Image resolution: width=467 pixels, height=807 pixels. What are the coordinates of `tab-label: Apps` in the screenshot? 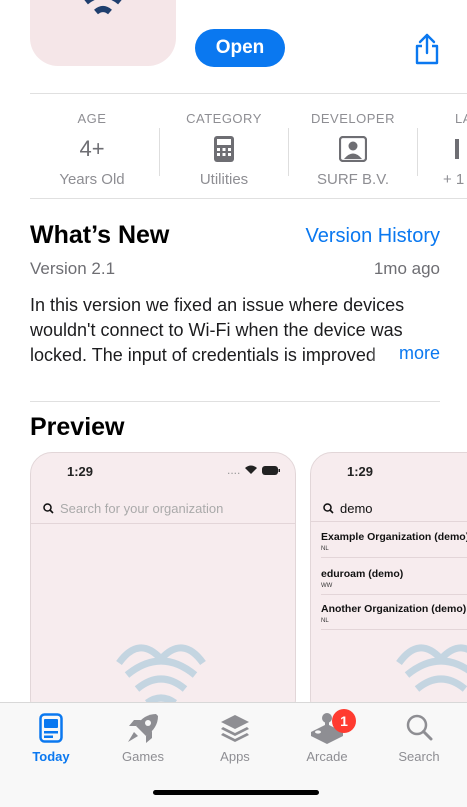 It's located at (235, 756).